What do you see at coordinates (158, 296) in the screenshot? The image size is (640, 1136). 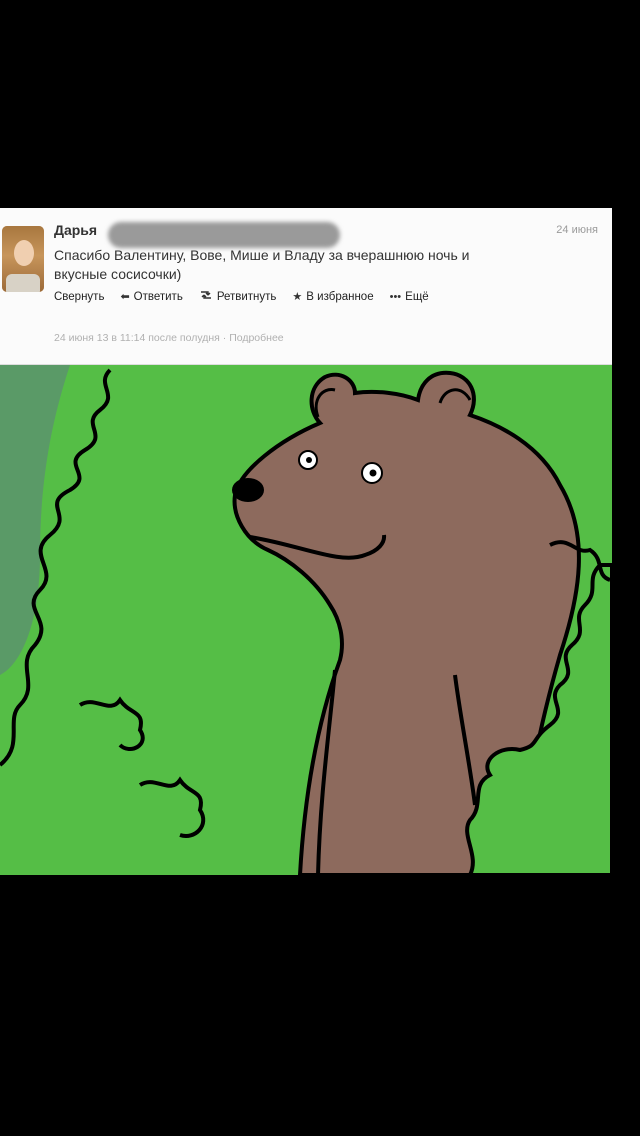 I see `reply-label: Ответить` at bounding box center [158, 296].